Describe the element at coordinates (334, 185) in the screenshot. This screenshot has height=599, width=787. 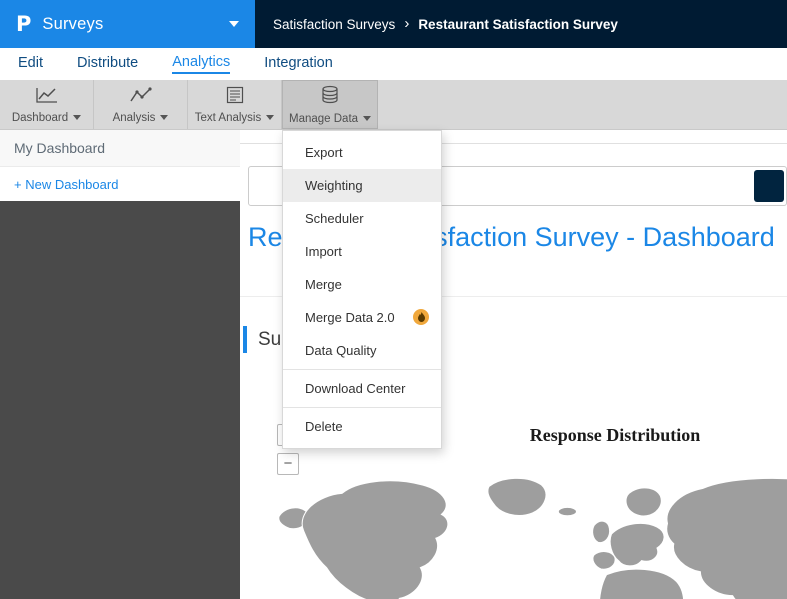
I see `menu-item-label: Weighting` at that location.